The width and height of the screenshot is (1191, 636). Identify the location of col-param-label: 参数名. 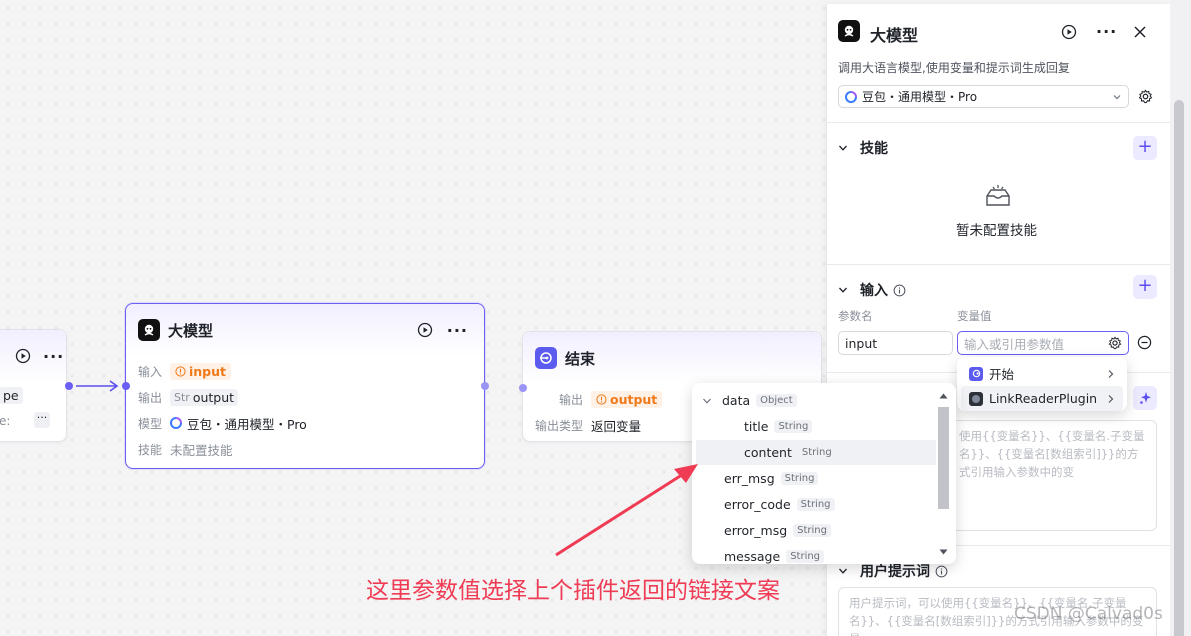
(855, 316).